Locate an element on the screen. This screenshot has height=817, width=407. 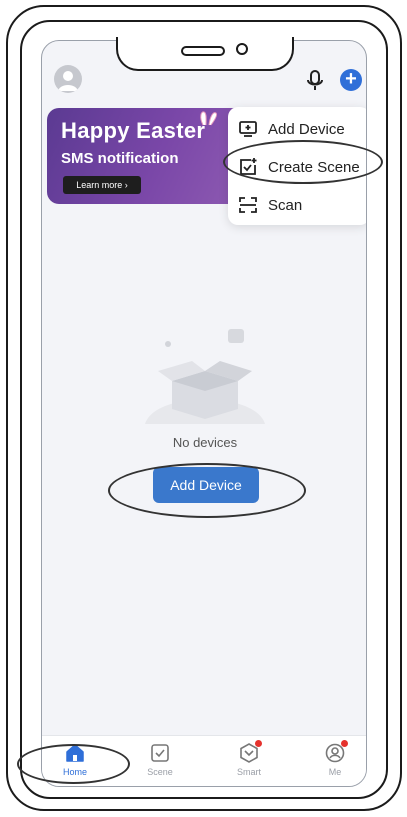
empty-box-illustration is located at coordinates (205, 376).